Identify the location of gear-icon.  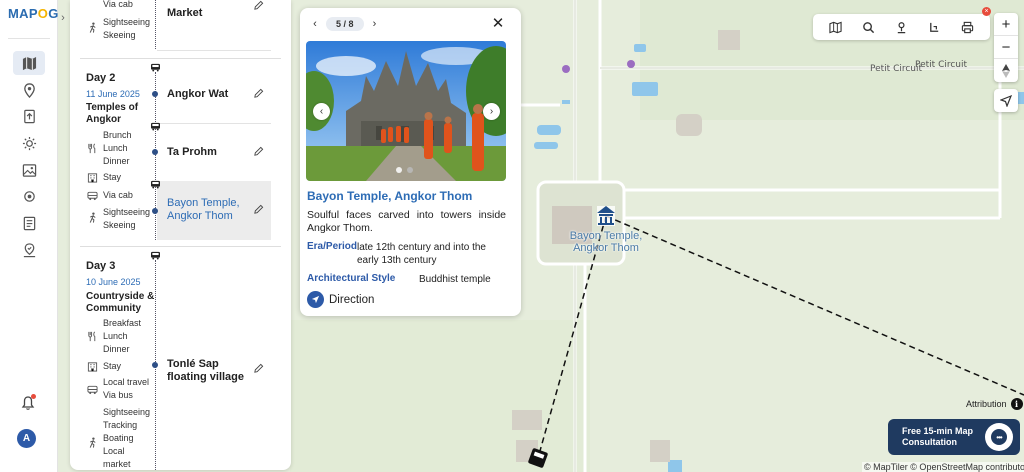
(29, 196).